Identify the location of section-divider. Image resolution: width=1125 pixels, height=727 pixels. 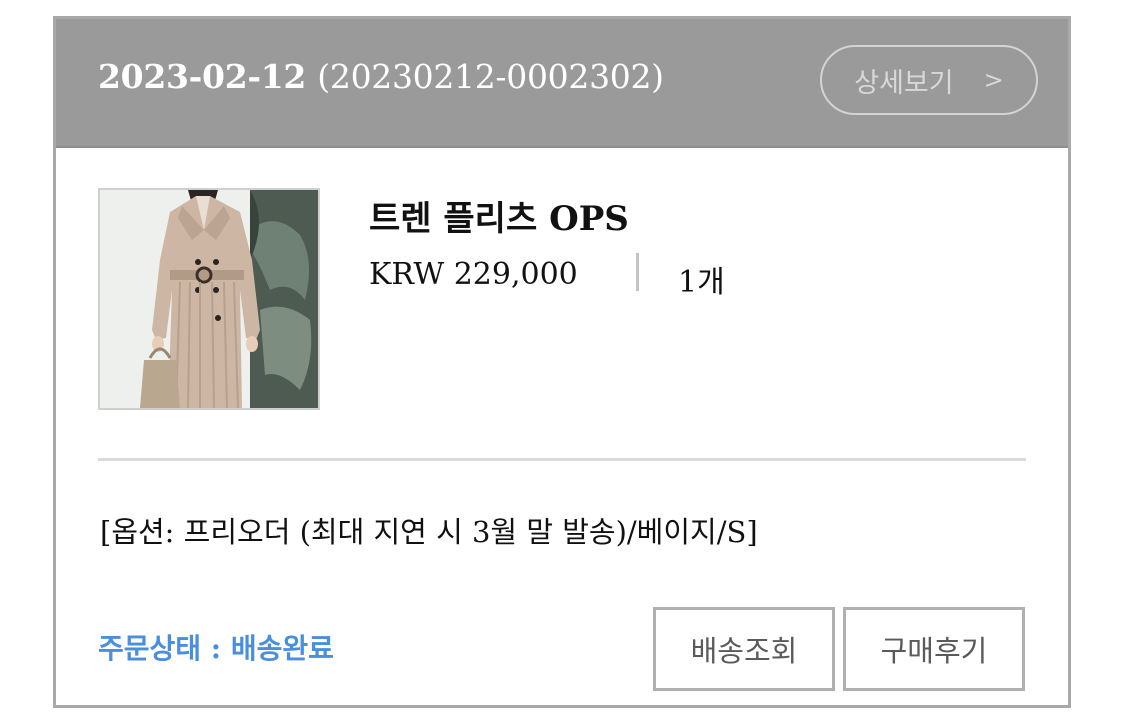
(562, 459).